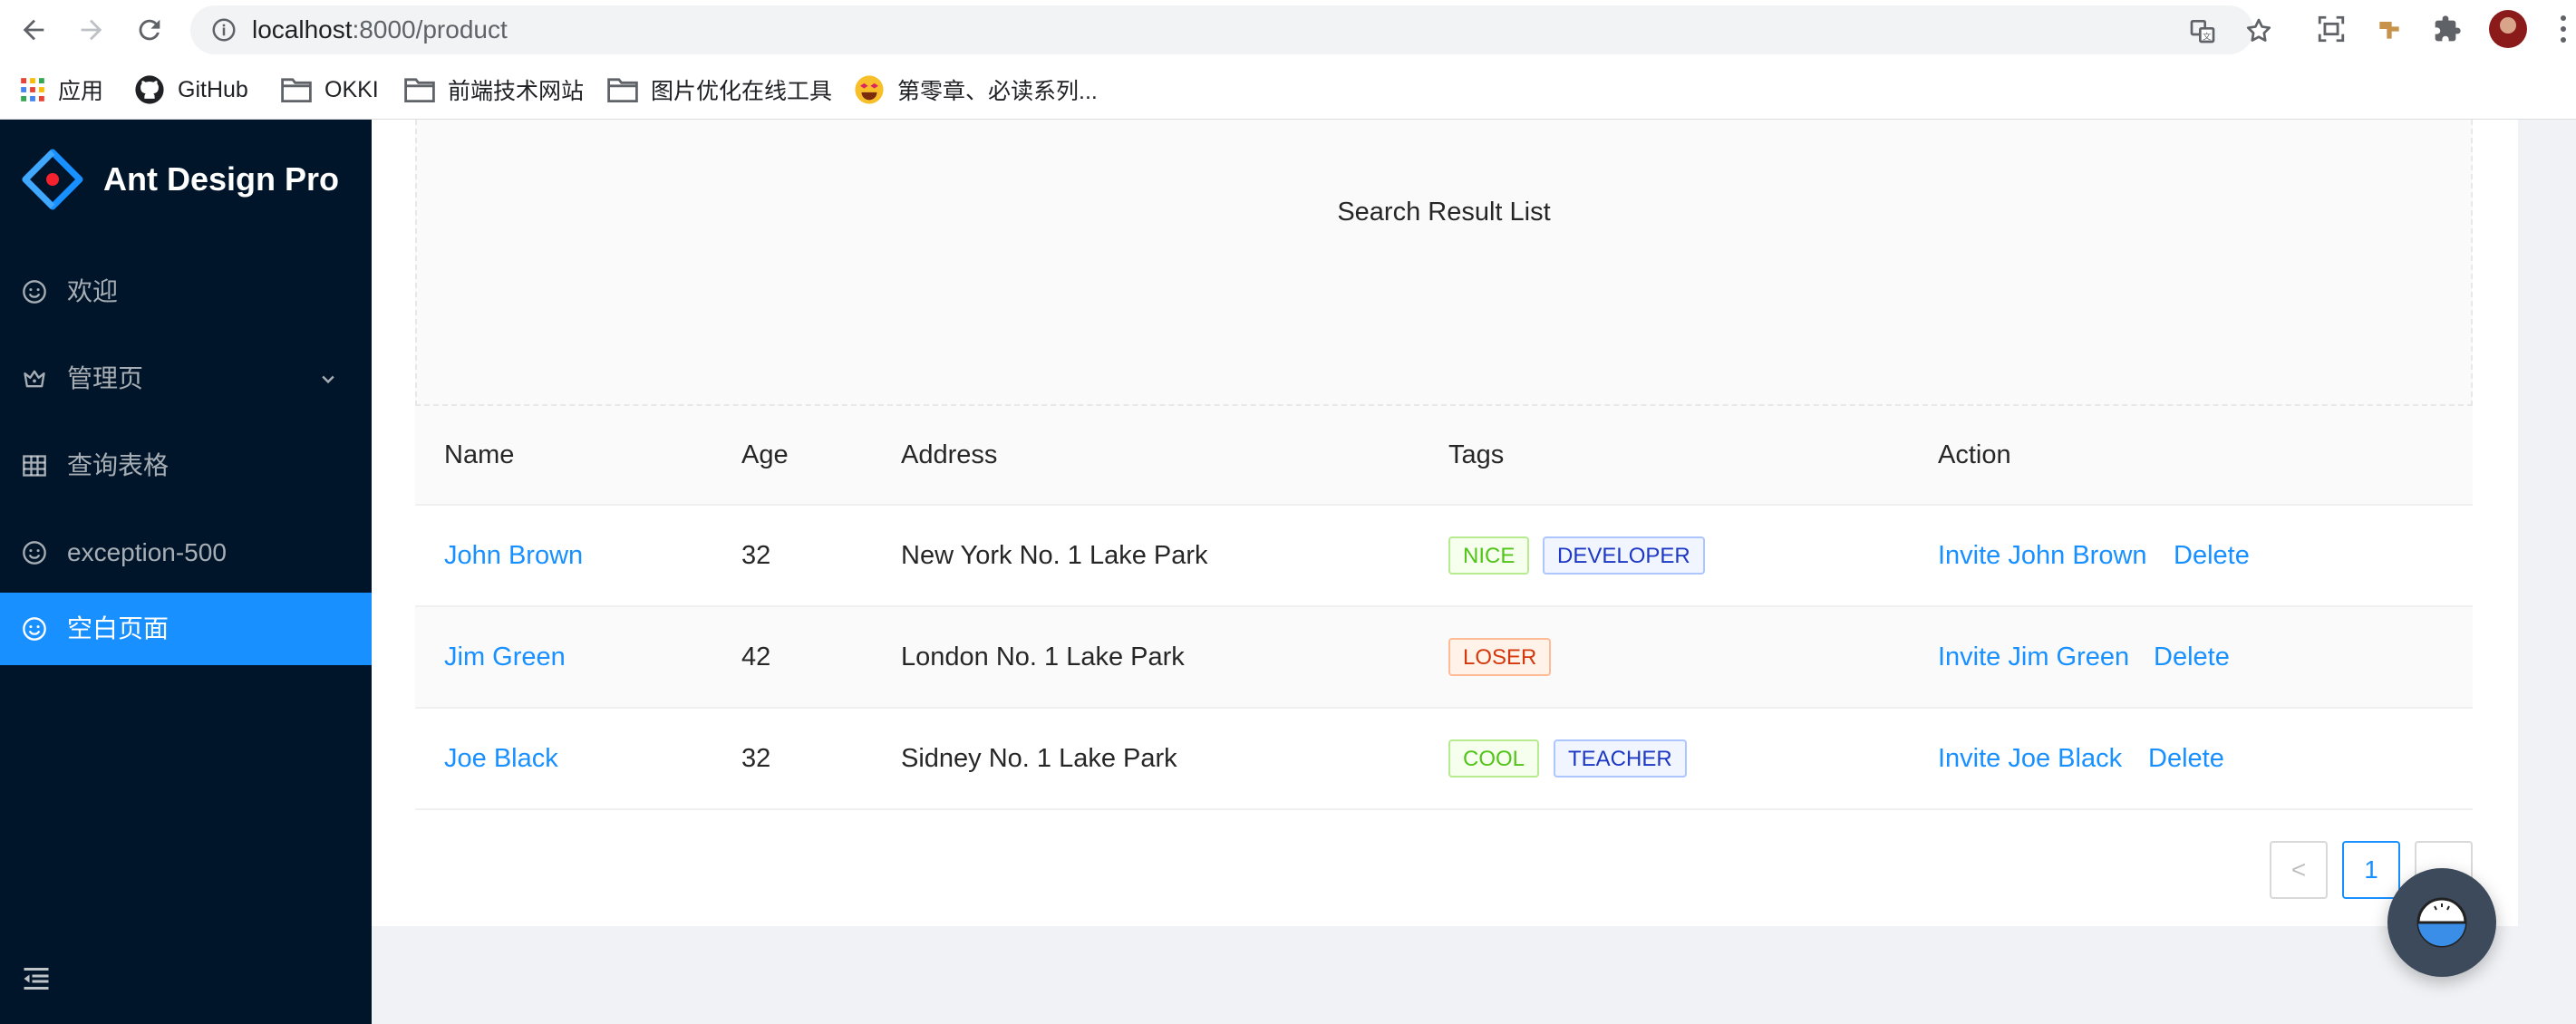  Describe the element at coordinates (1494, 758) in the screenshot. I see `tag-cool: COOL` at that location.